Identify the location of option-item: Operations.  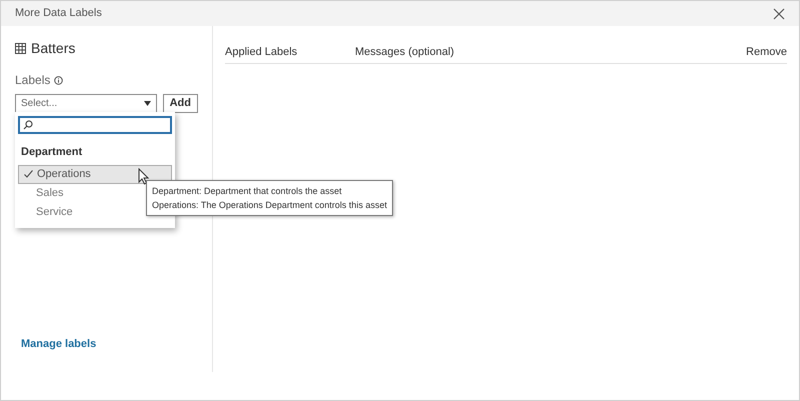
(95, 174).